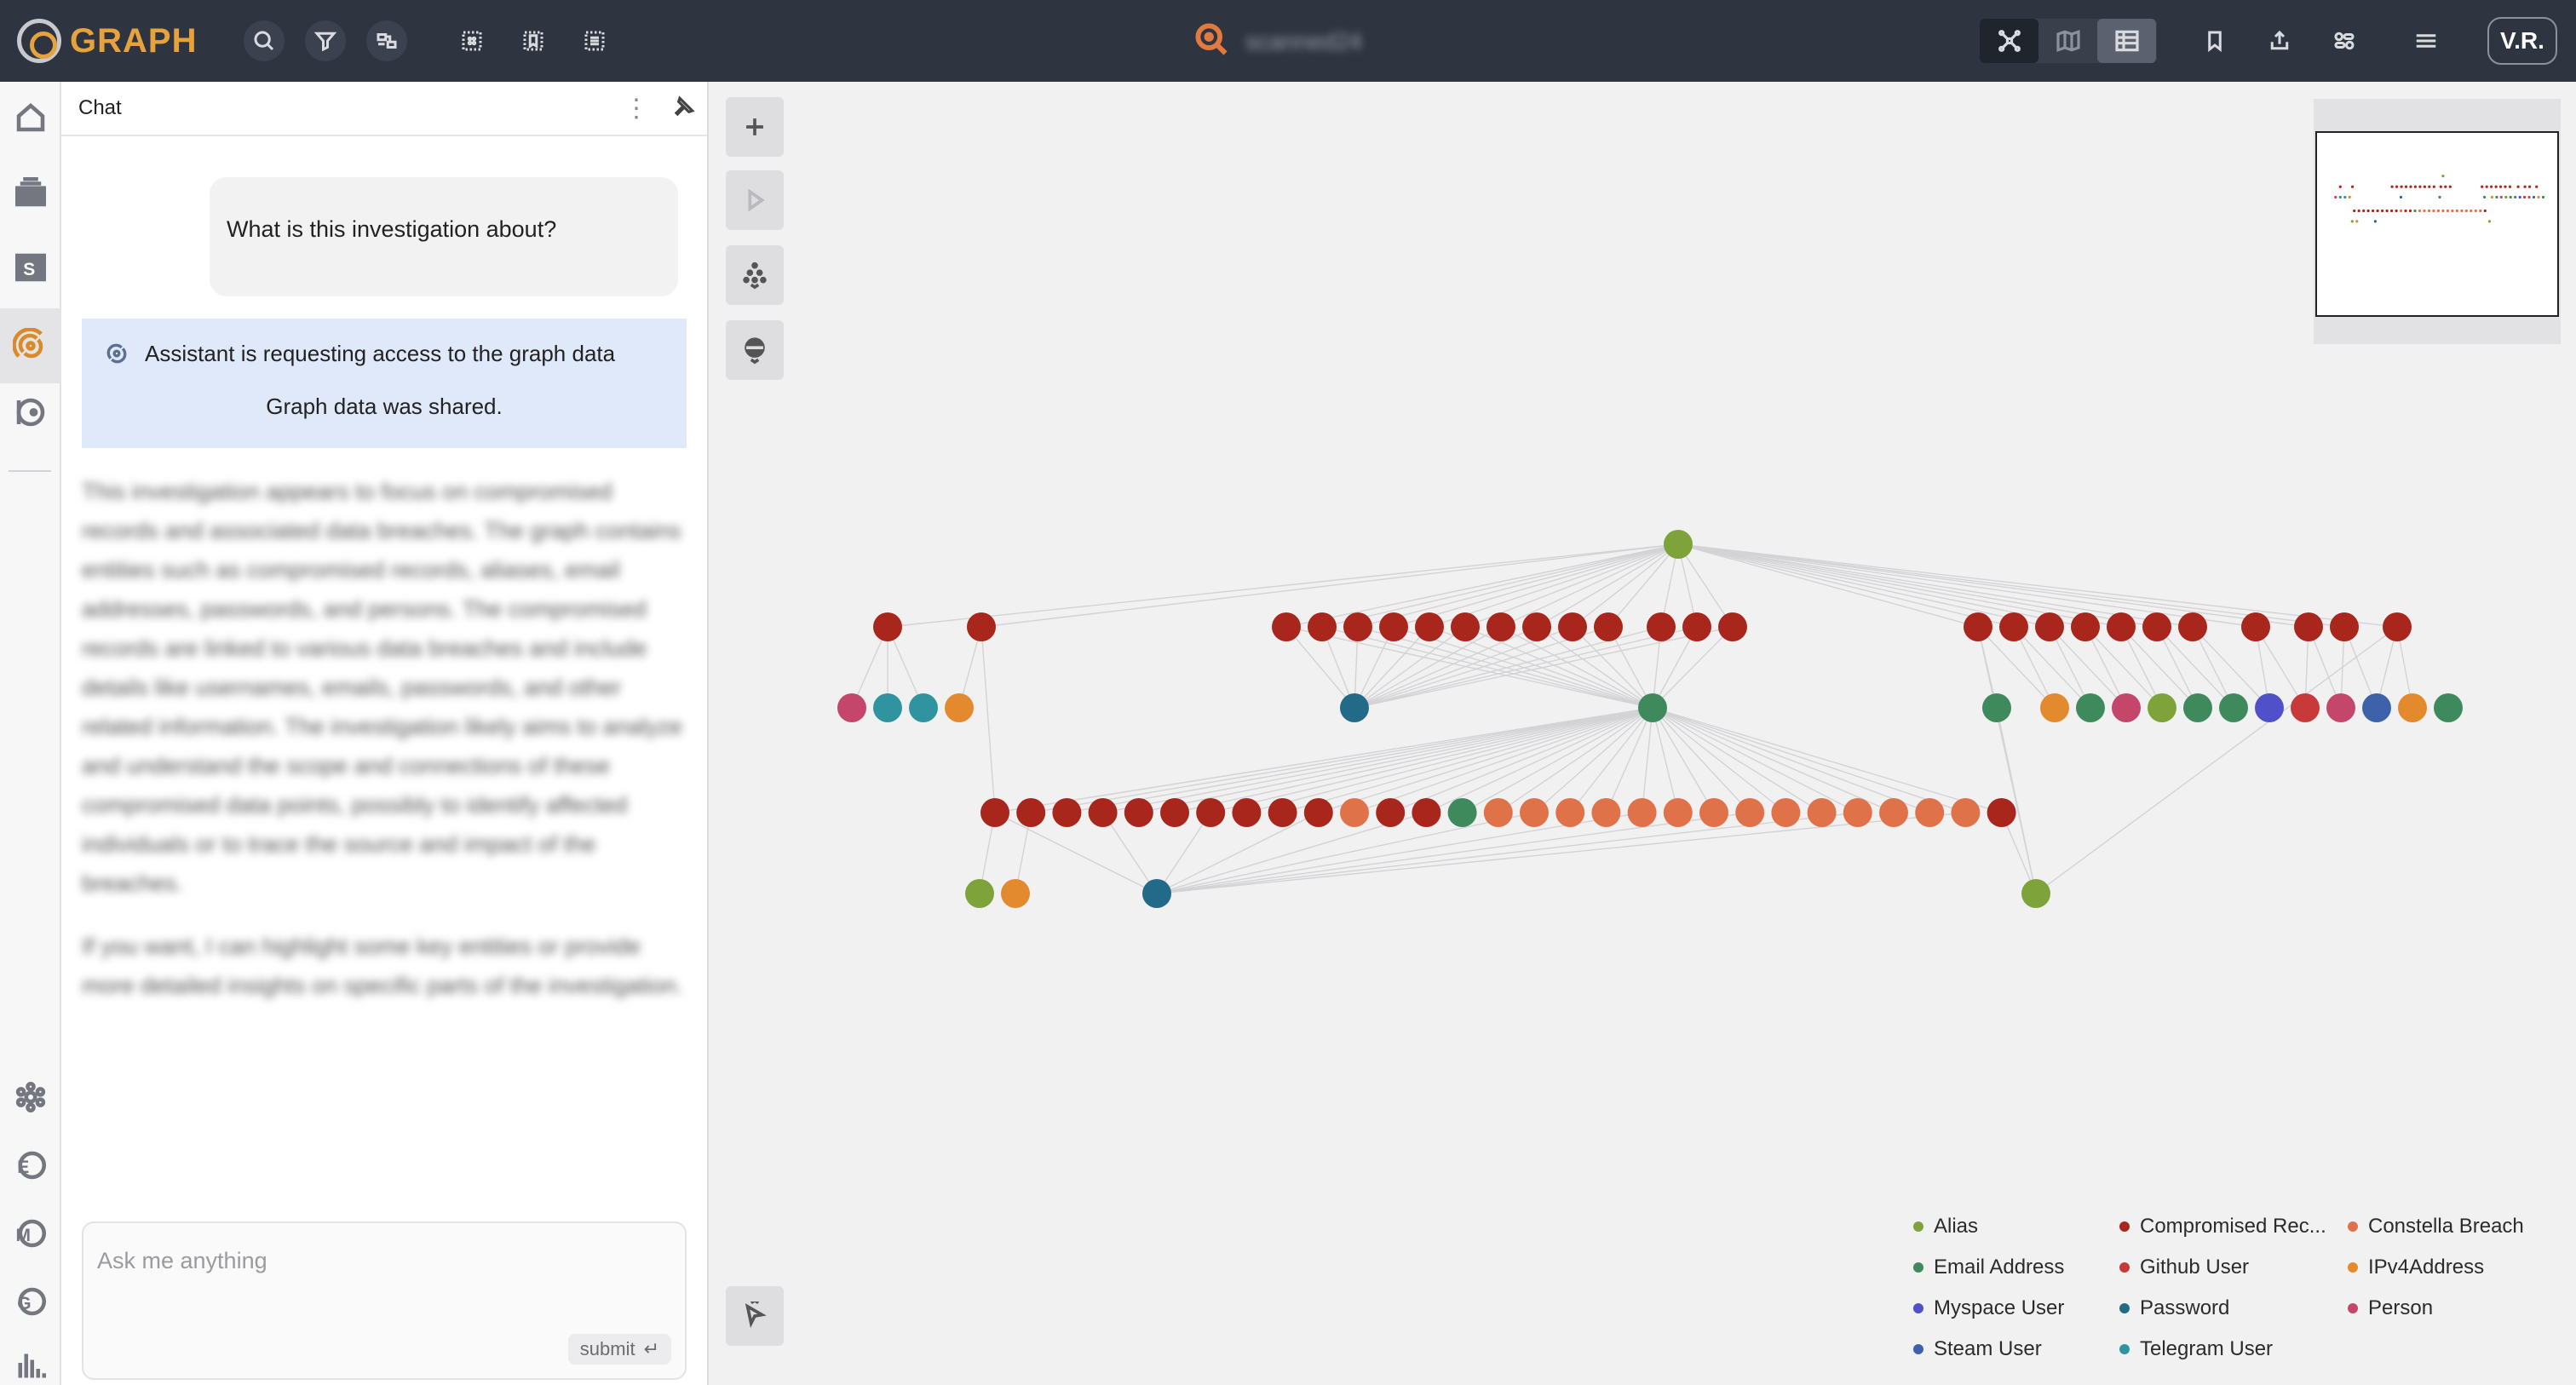 This screenshot has width=2576, height=1385. What do you see at coordinates (471, 40) in the screenshot?
I see `select-all-button` at bounding box center [471, 40].